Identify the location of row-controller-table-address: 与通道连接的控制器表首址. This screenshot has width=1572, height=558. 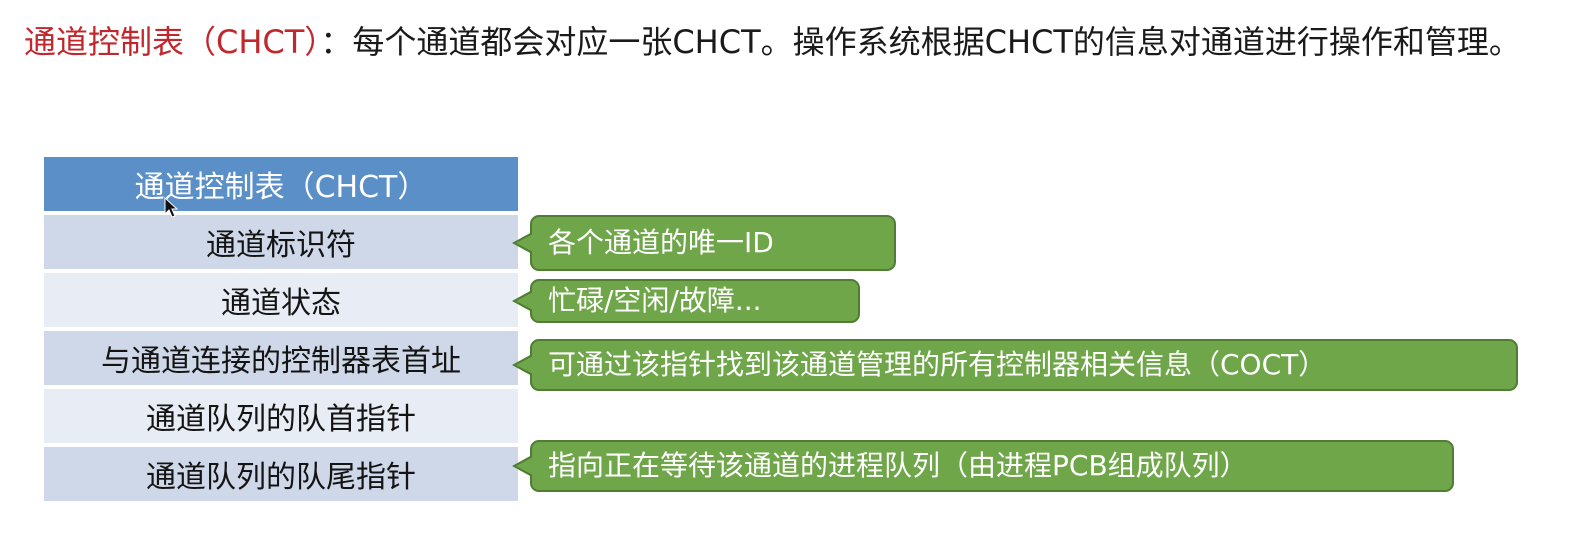
(281, 358).